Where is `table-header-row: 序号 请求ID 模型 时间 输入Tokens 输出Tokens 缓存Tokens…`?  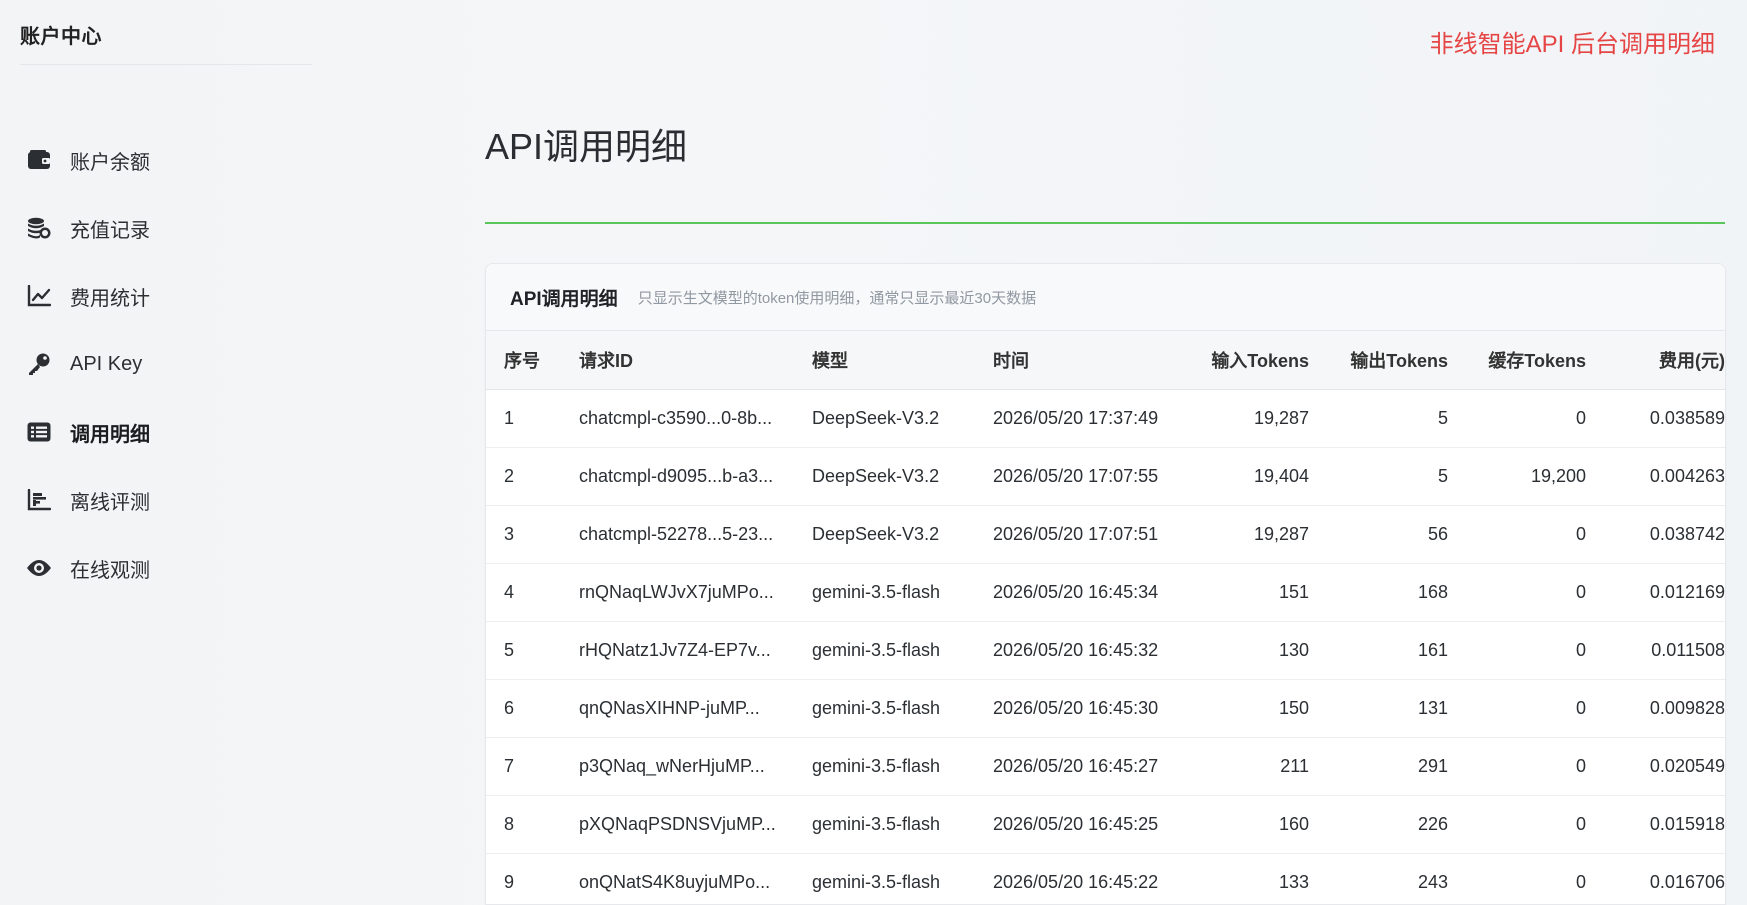 table-header-row: 序号 请求ID 模型 时间 输入Tokens 输出Tokens 缓存Tokens… is located at coordinates (1106, 360).